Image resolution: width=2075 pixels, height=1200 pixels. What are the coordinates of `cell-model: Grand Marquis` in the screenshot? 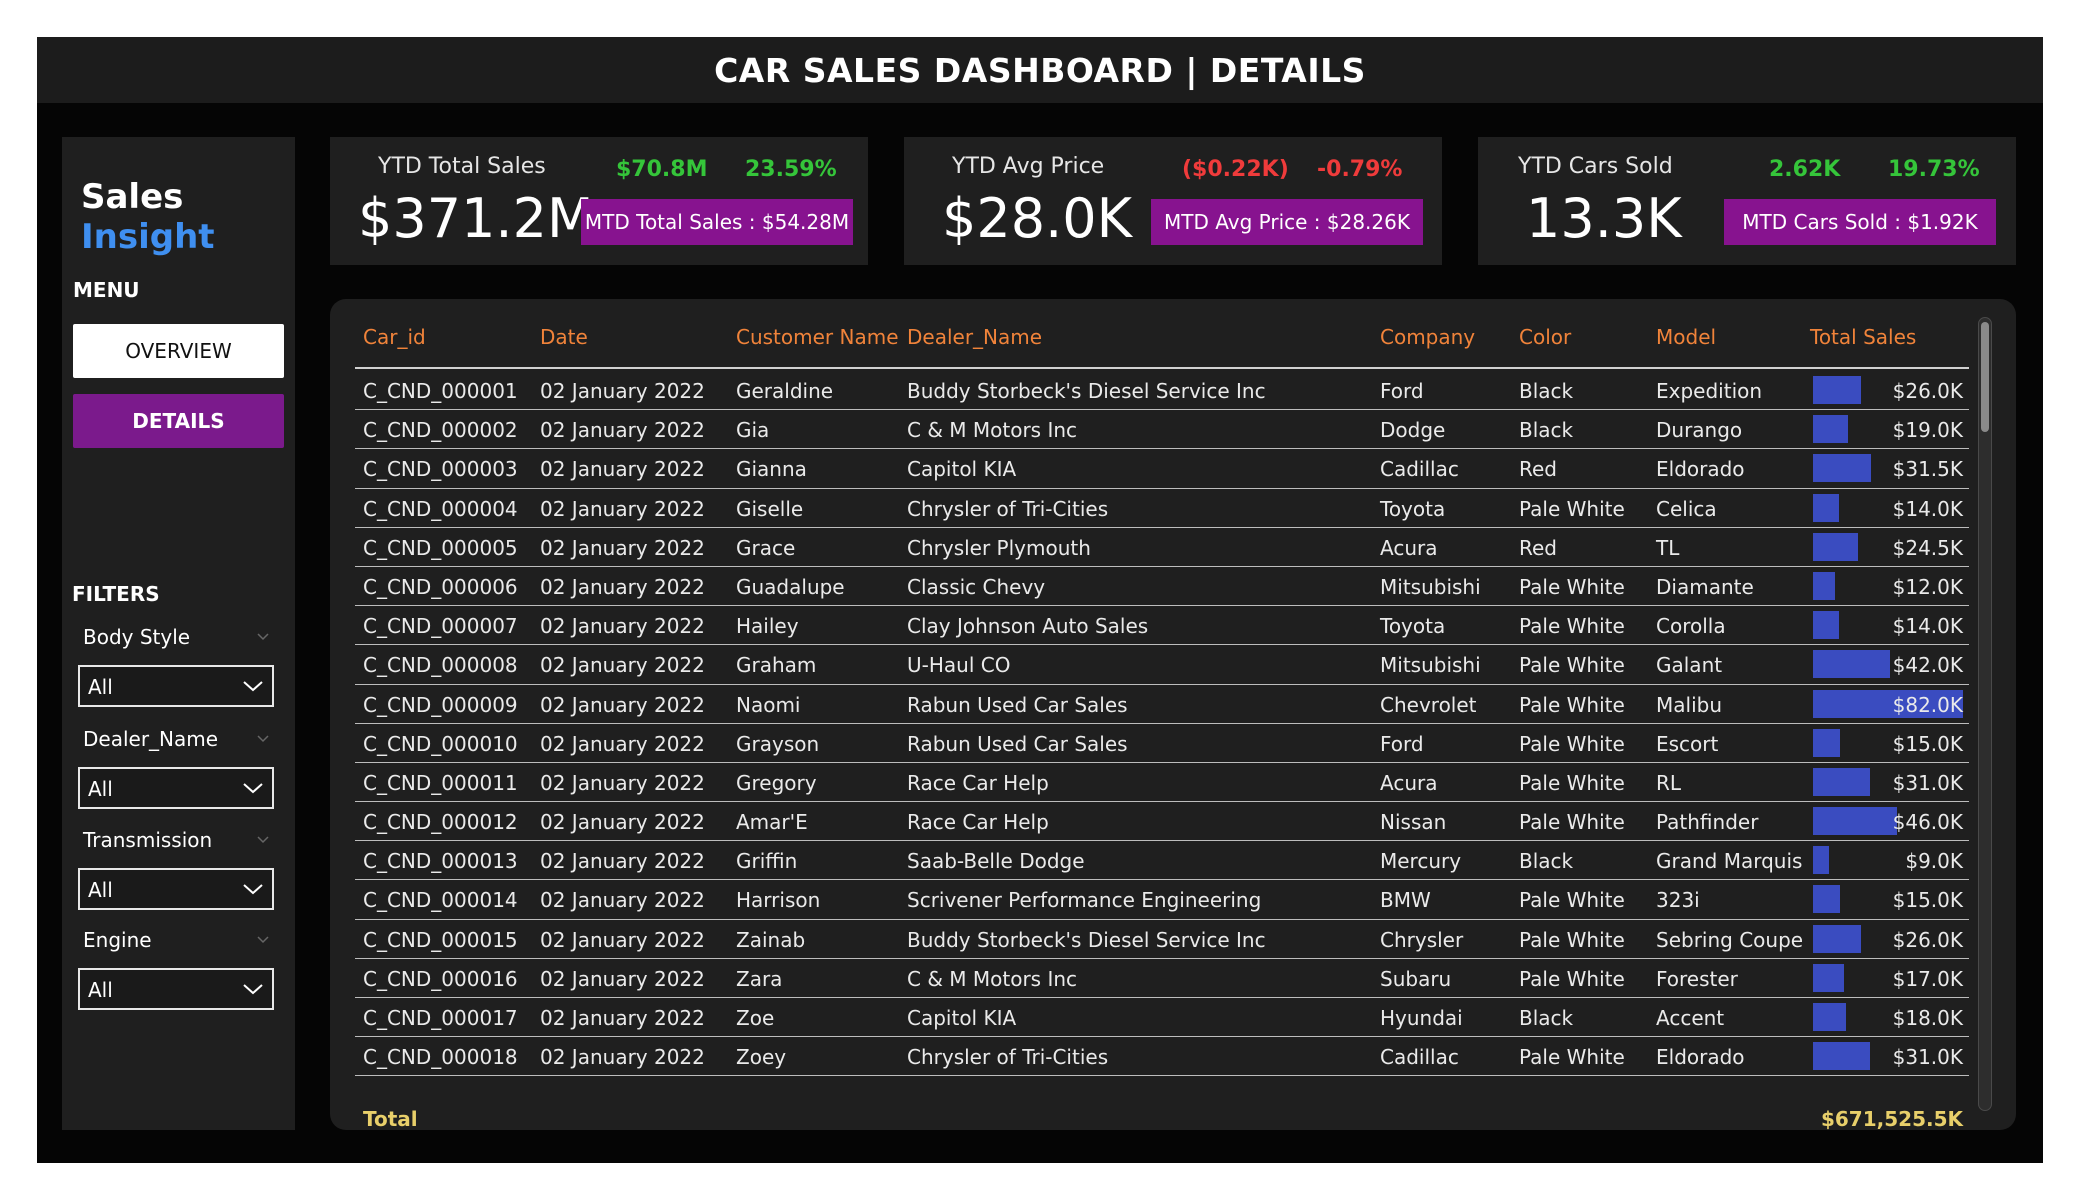 It's located at (1729, 861).